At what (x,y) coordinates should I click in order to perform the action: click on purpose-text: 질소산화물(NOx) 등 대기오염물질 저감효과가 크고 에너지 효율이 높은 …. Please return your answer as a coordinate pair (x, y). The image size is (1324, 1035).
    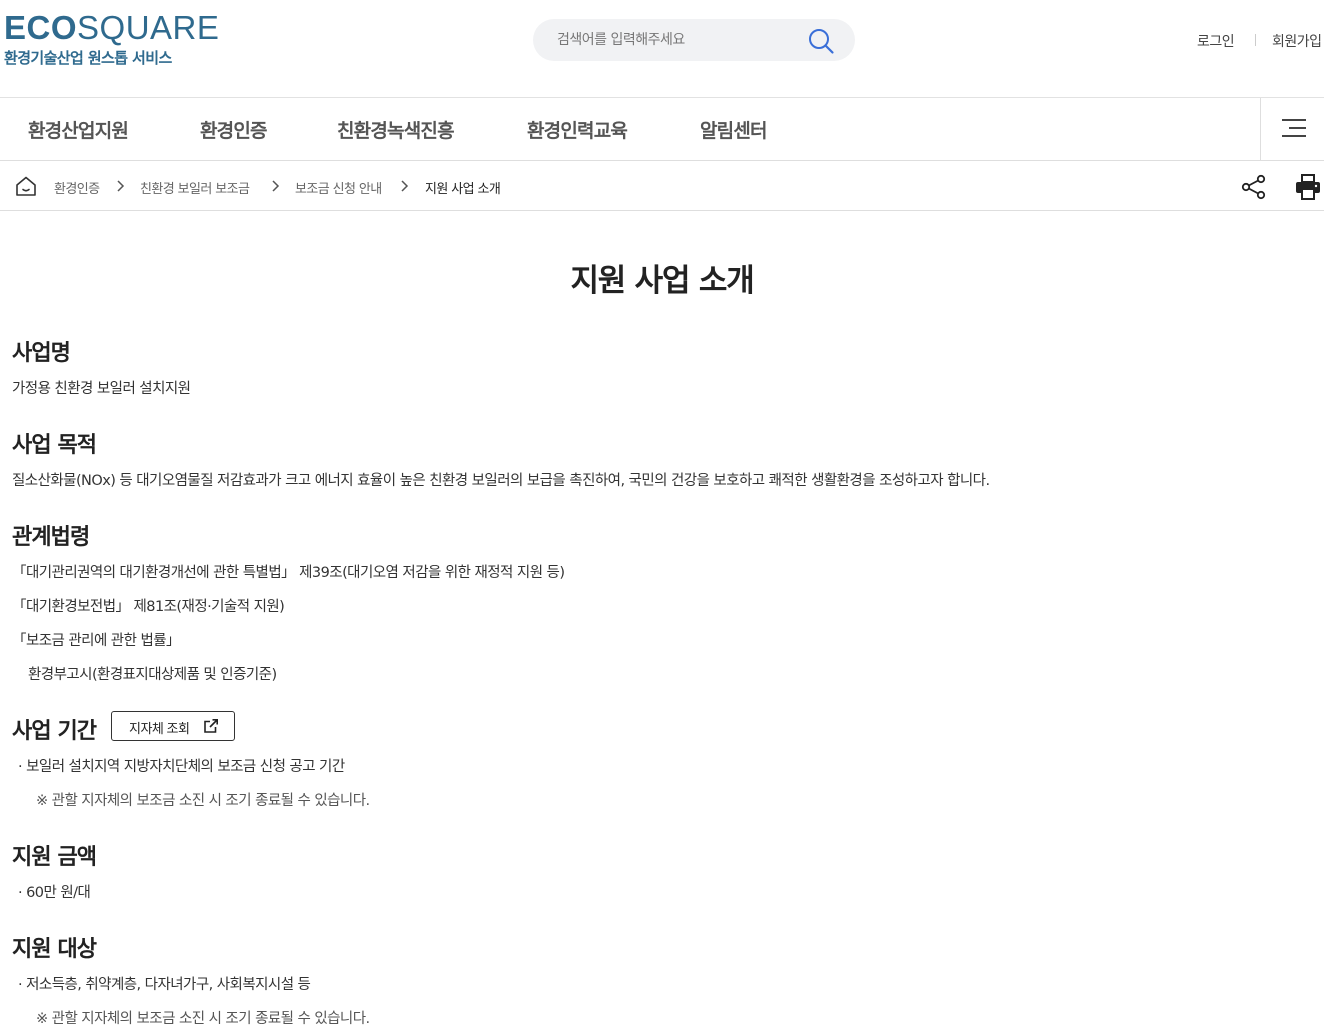
    Looking at the image, I should click on (501, 481).